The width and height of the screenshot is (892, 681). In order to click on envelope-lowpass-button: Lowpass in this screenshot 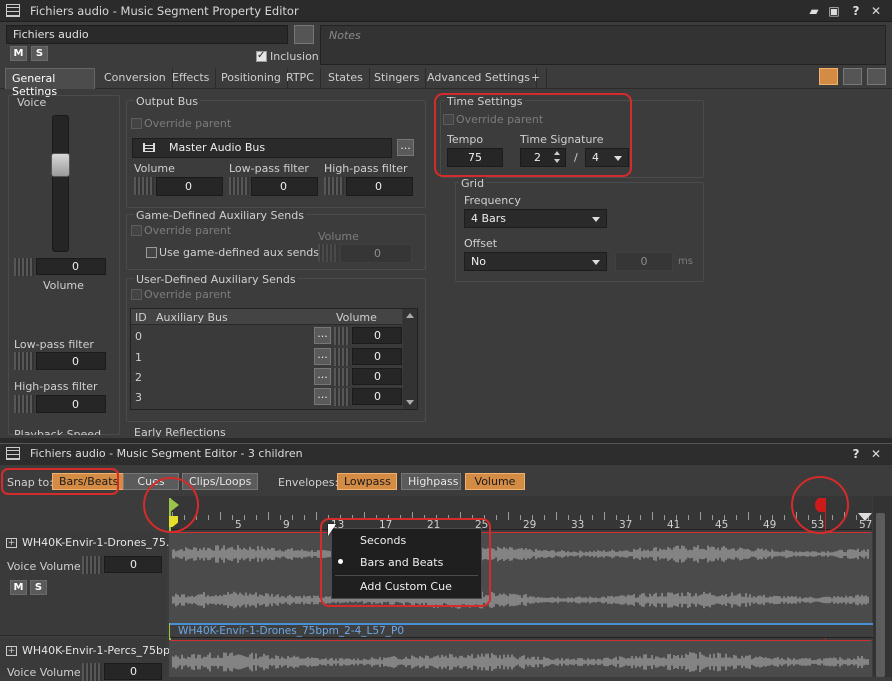, I will do `click(367, 481)`.